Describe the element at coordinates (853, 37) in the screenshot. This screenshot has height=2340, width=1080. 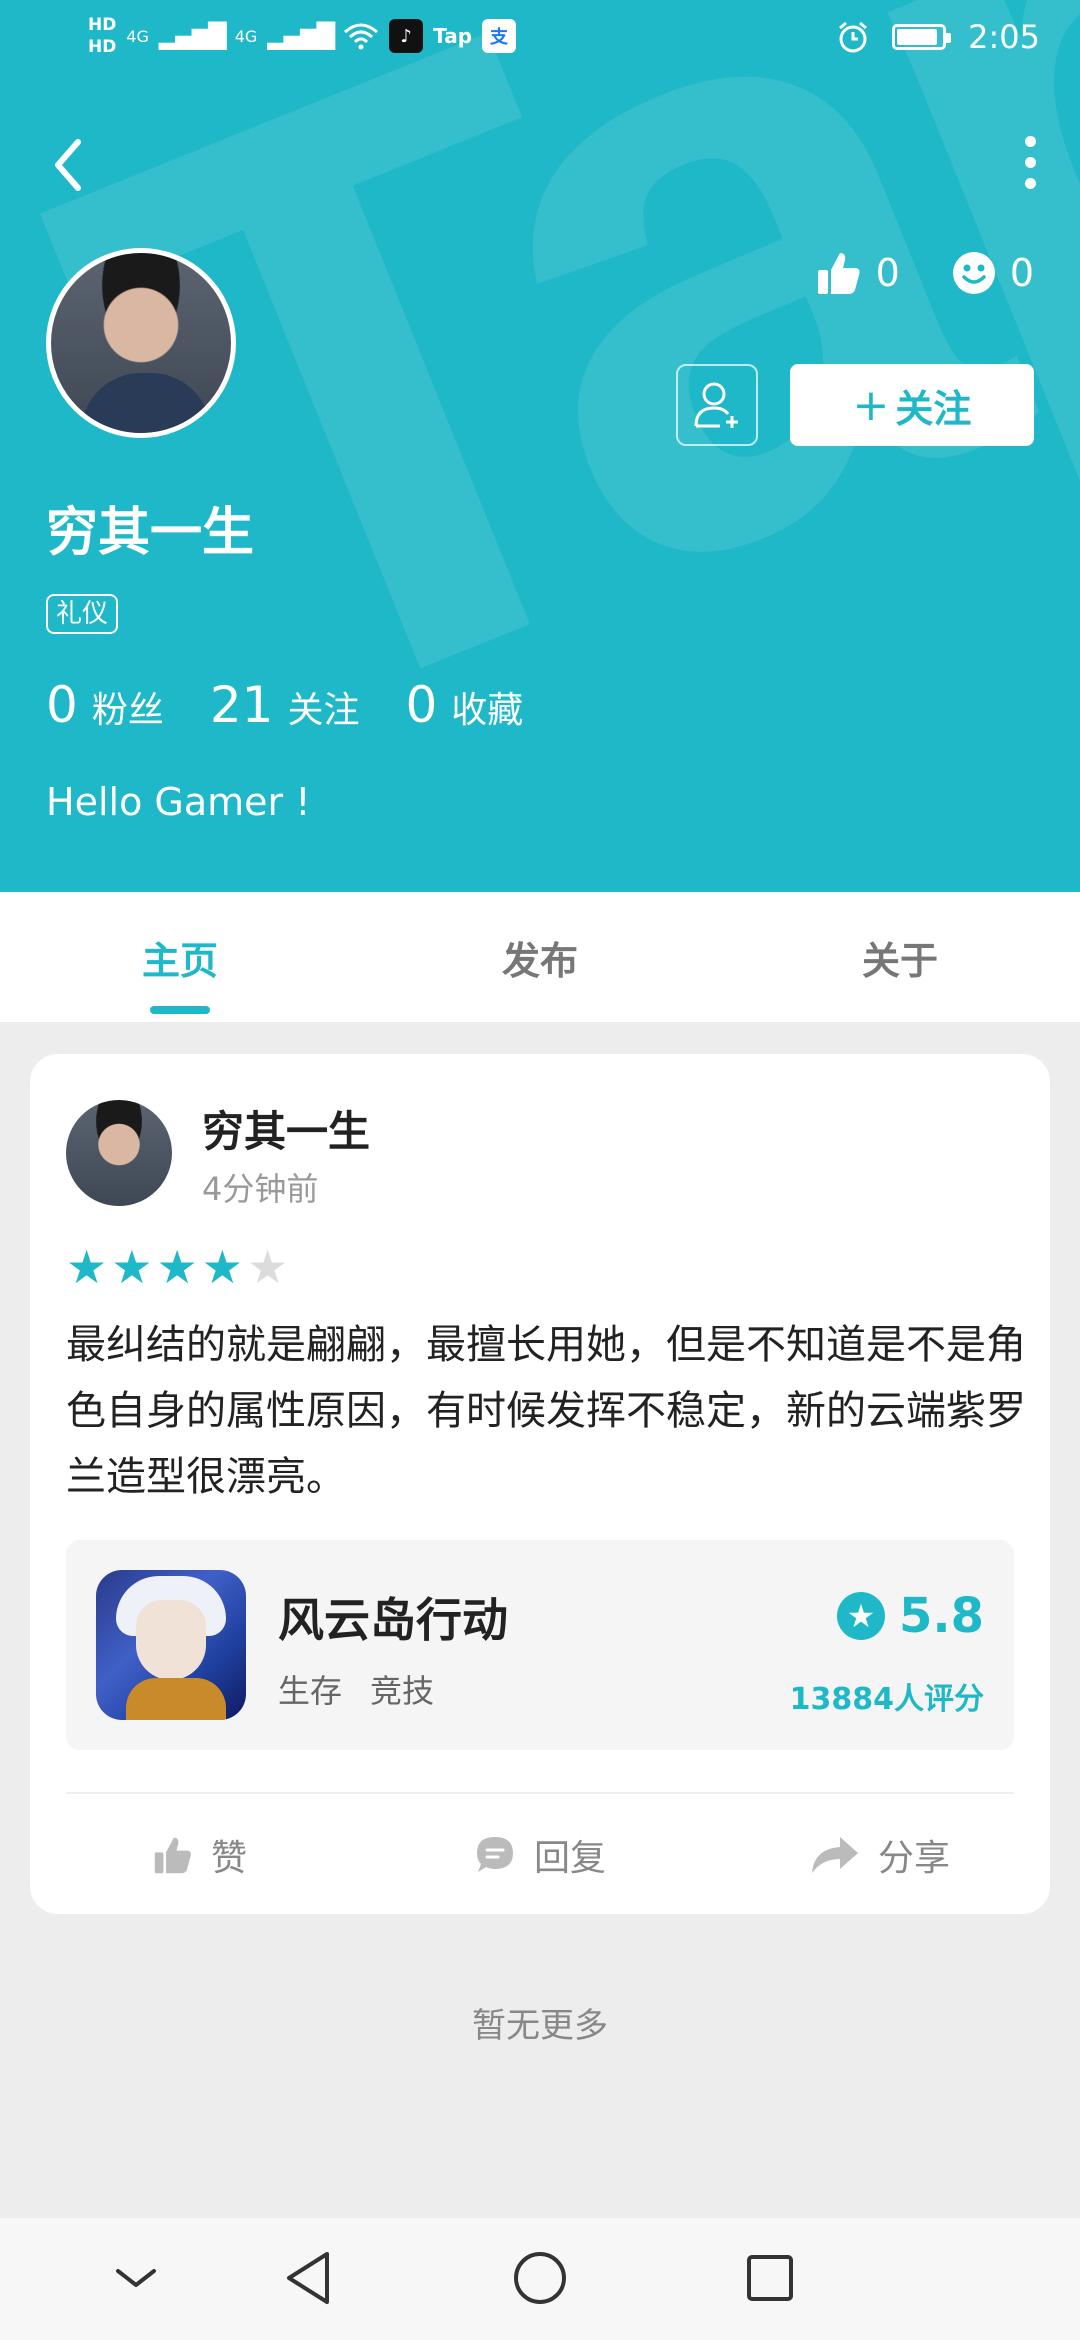
I see `alarm-icon` at that location.